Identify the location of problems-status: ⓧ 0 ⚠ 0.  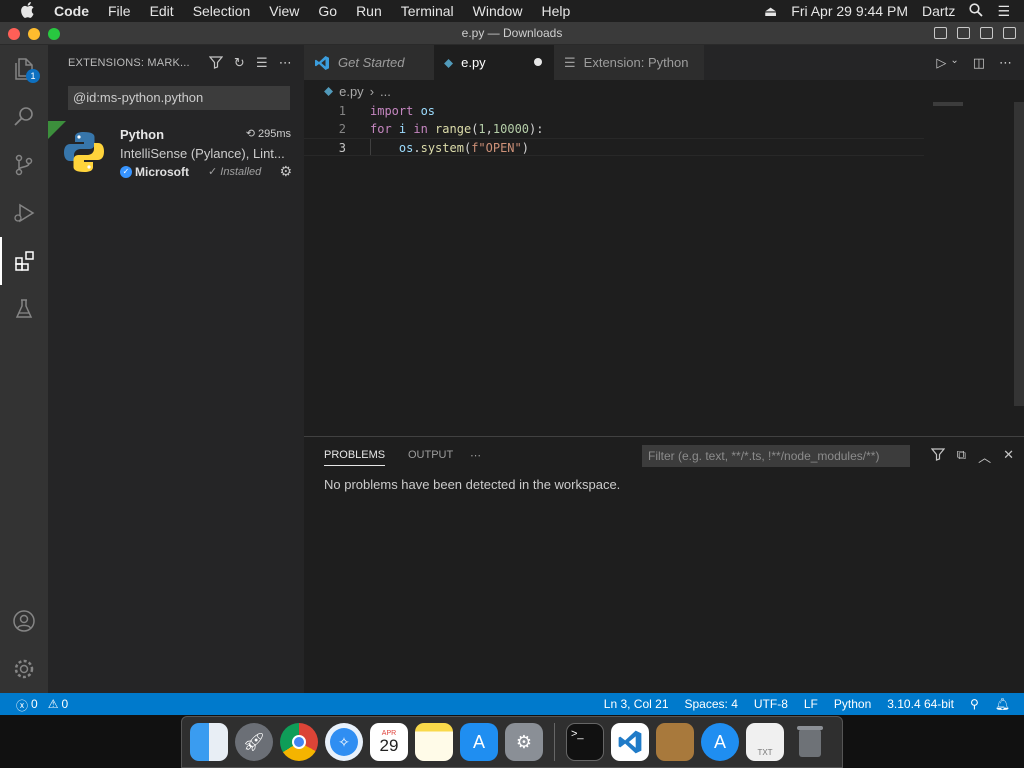
(42, 705).